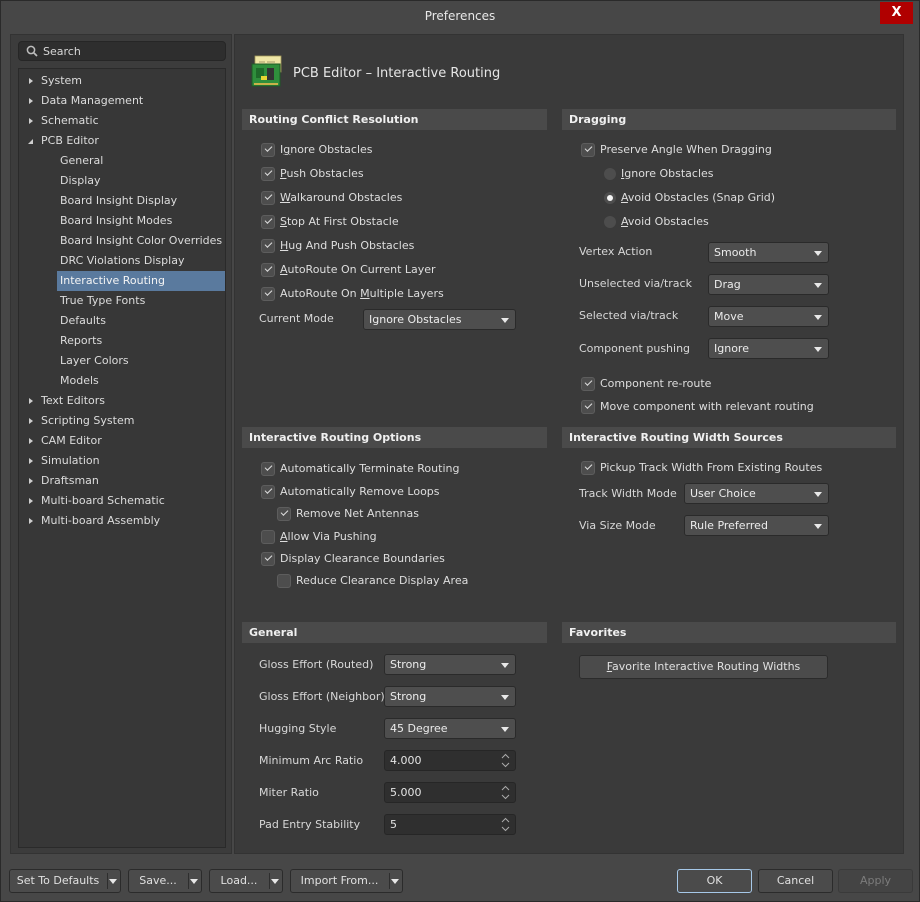 The width and height of the screenshot is (920, 902). I want to click on tree-item-board-insight-modes: Board Insight Modes, so click(122, 221).